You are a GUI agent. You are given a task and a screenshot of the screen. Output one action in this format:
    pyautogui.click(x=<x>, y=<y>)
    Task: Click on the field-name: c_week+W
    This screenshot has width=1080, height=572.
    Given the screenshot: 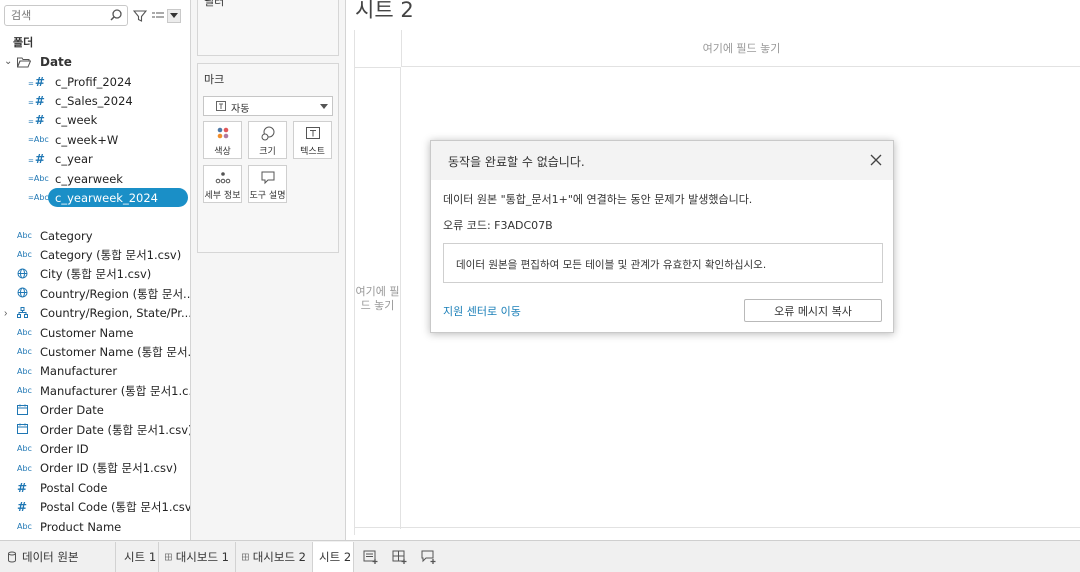 What is the action you would take?
    pyautogui.click(x=87, y=139)
    